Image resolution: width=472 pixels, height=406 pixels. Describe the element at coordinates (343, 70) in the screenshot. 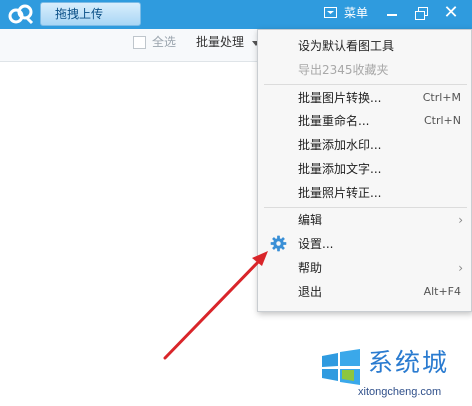

I see `menu-item-label: 导出2345收藏夹` at that location.